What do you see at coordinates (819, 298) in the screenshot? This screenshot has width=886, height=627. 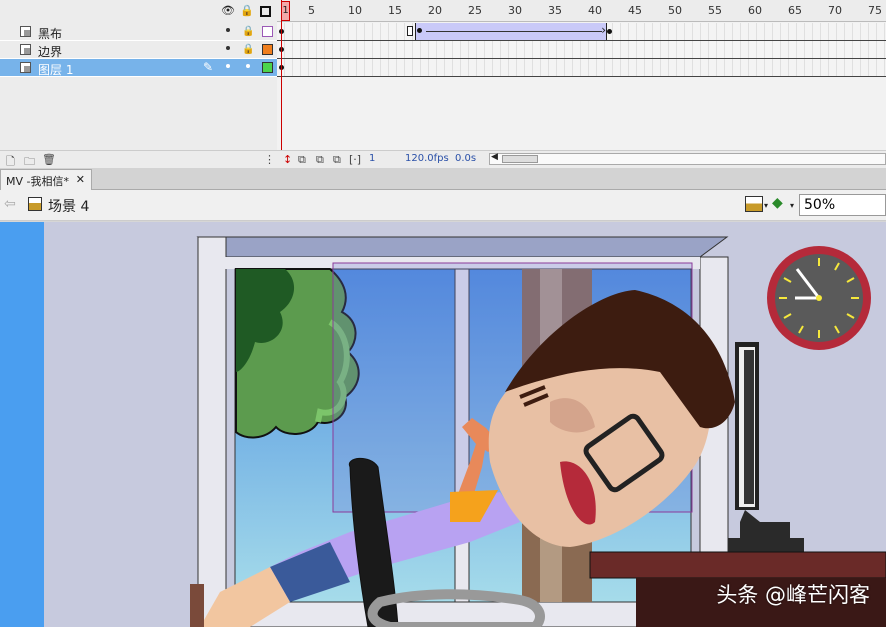 I see `clock-center` at bounding box center [819, 298].